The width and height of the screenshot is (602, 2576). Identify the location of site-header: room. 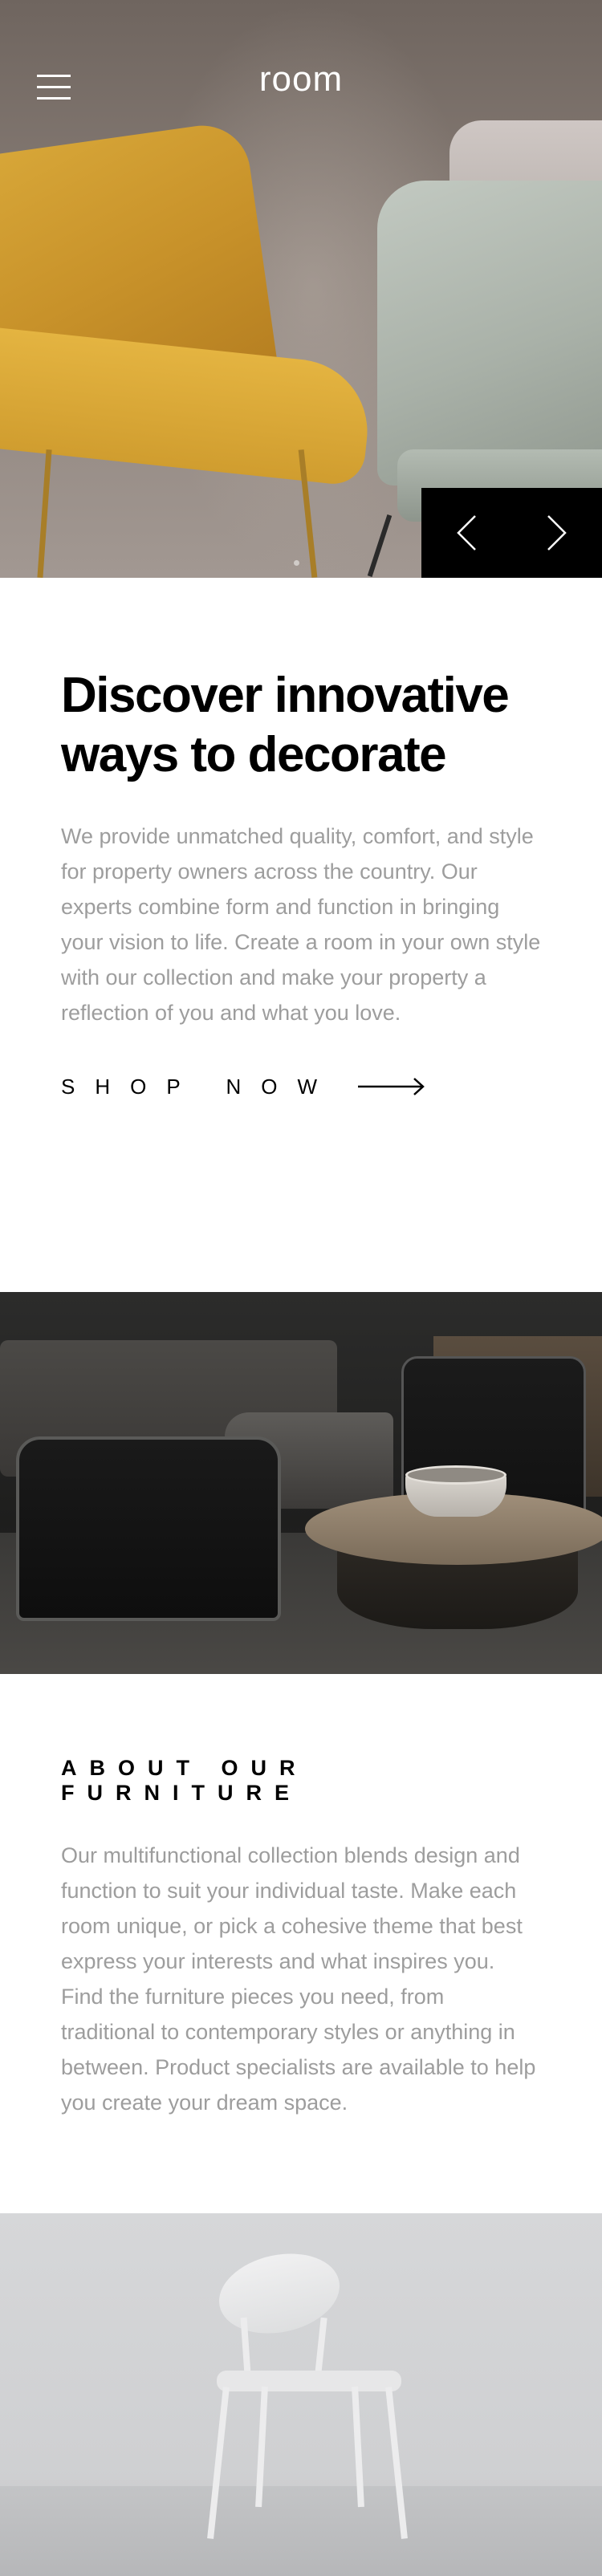
(301, 88).